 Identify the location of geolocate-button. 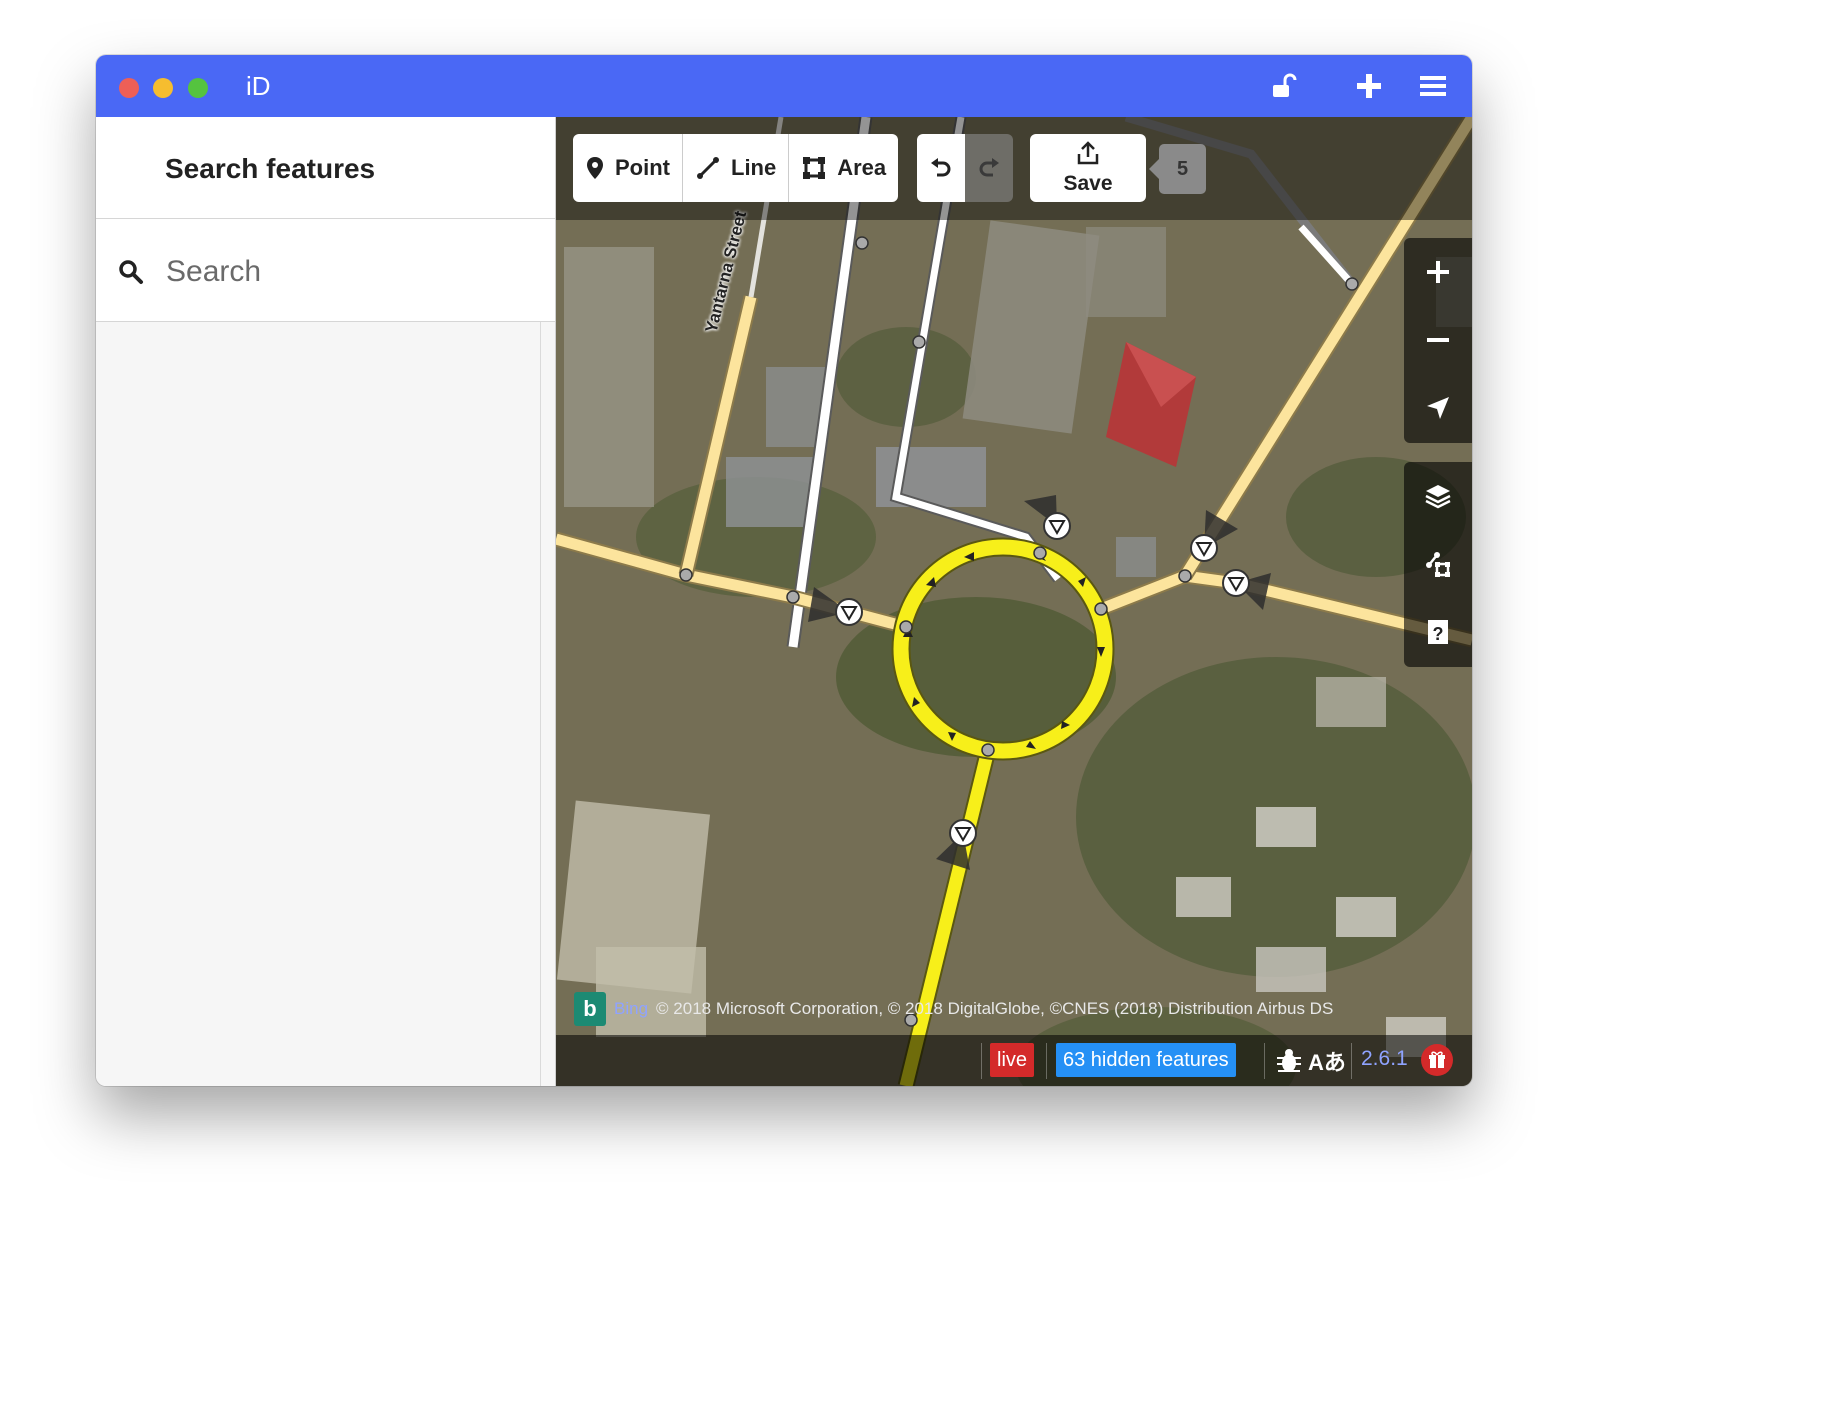
(1438, 408).